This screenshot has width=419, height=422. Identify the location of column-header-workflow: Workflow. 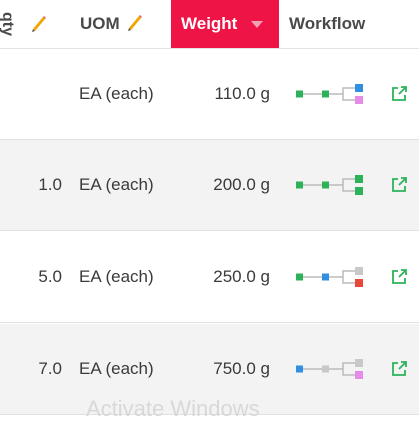
(327, 24).